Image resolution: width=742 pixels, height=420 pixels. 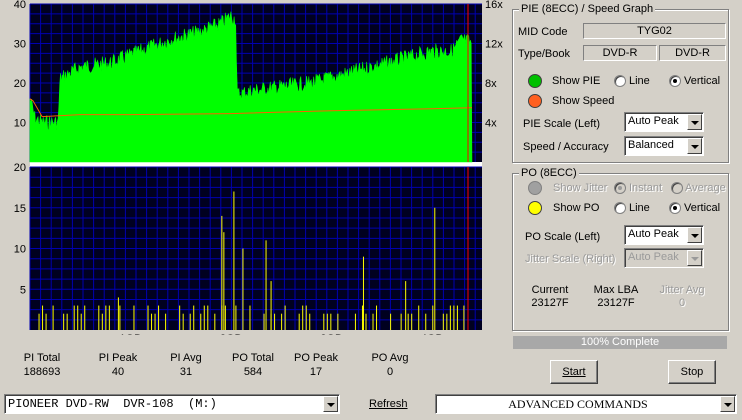 I want to click on mid-code-value: TYG02, so click(x=654, y=31).